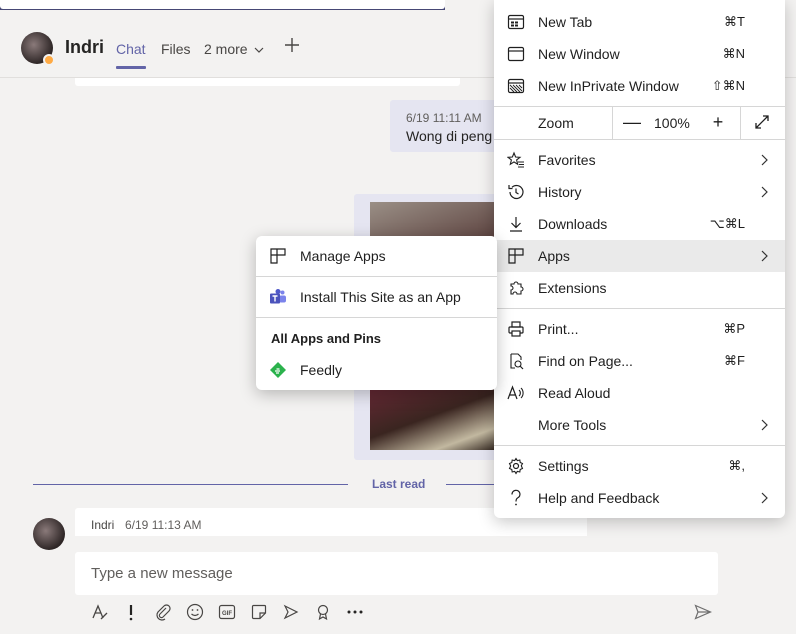 The image size is (796, 634). What do you see at coordinates (516, 22) in the screenshot?
I see `new-tab-icon` at bounding box center [516, 22].